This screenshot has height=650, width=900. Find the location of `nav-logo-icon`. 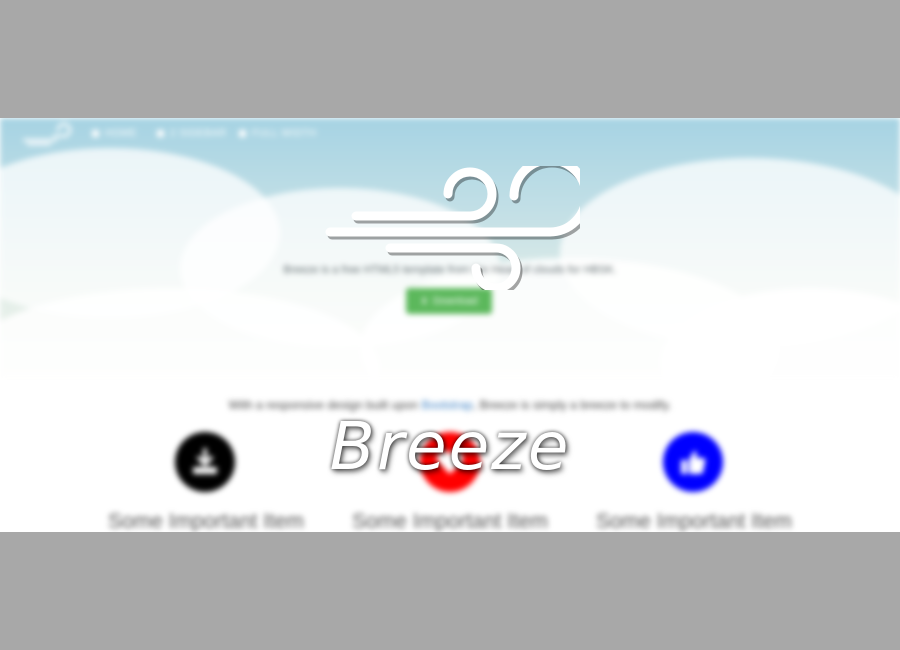

nav-logo-icon is located at coordinates (47, 135).